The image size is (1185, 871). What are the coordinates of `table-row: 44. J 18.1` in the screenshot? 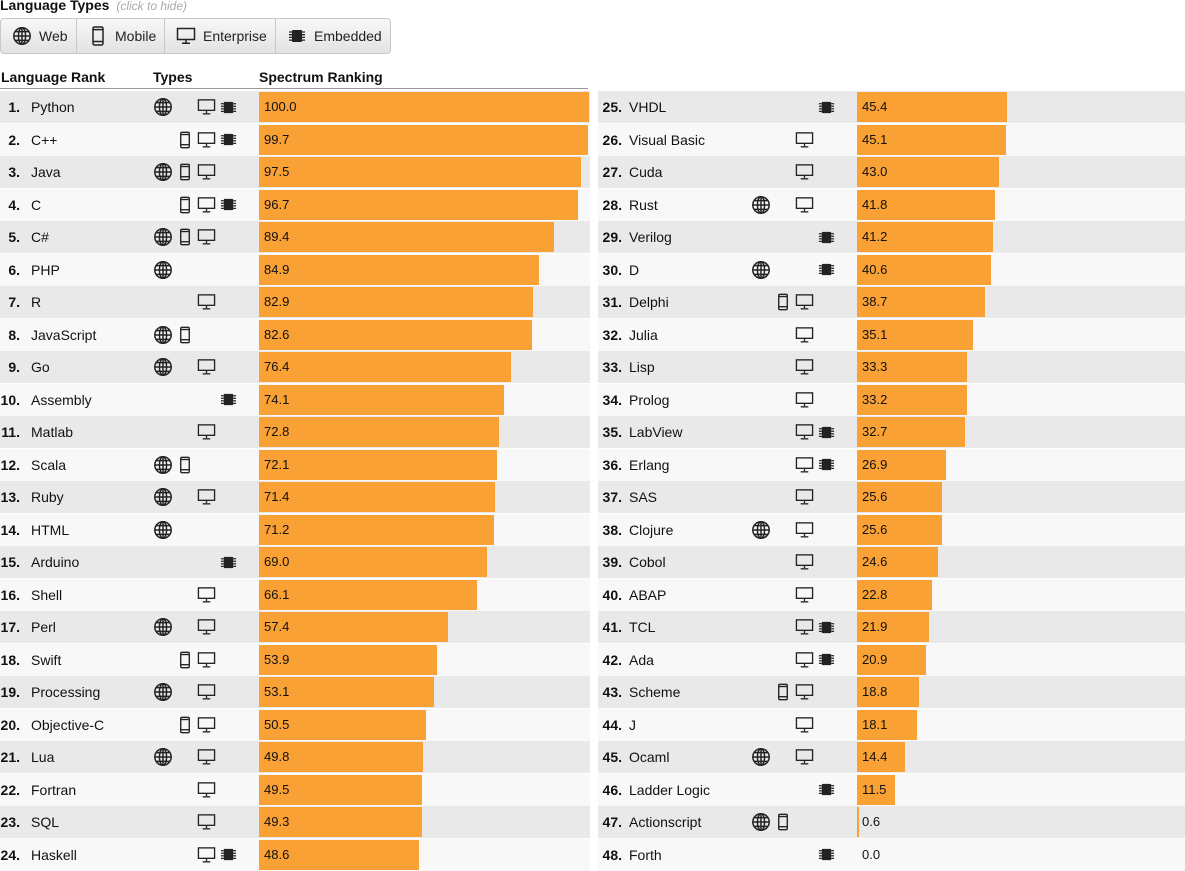 It's located at (891, 724).